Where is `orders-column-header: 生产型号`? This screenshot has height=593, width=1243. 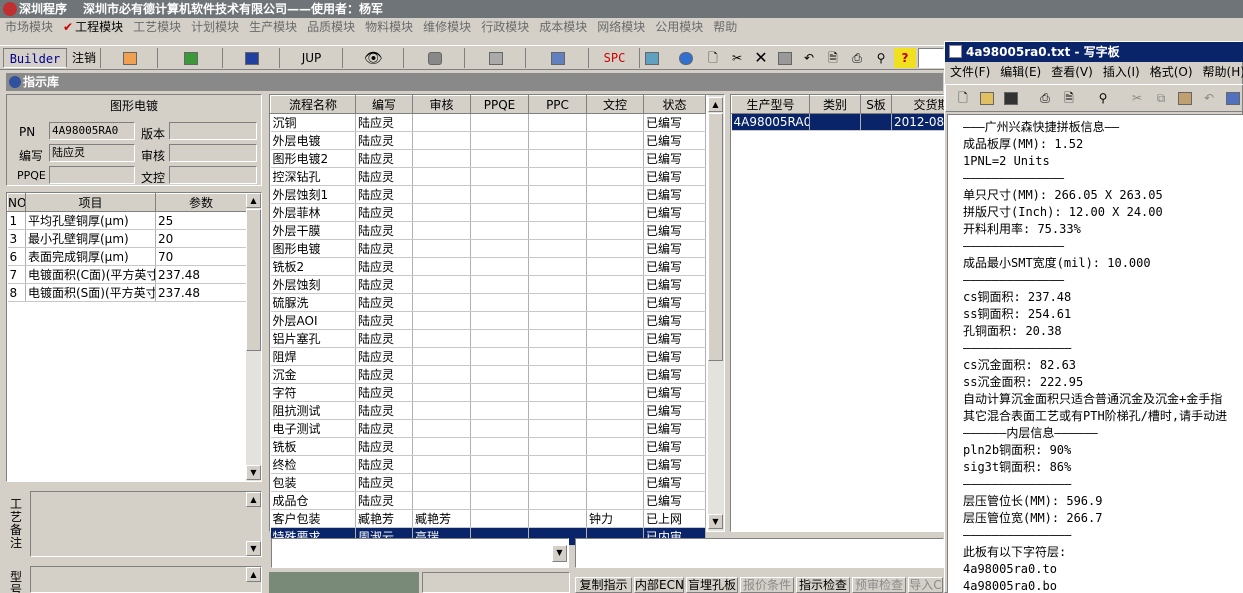 orders-column-header: 生产型号 is located at coordinates (770, 104).